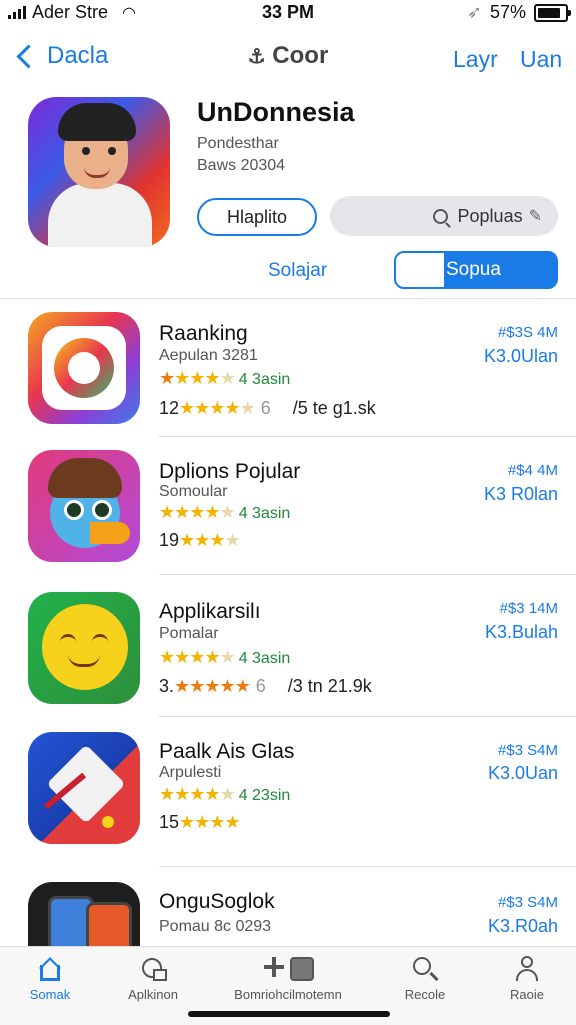 This screenshot has width=576, height=1025. What do you see at coordinates (230, 471) in the screenshot?
I see `app-name: Dplions Pojular` at bounding box center [230, 471].